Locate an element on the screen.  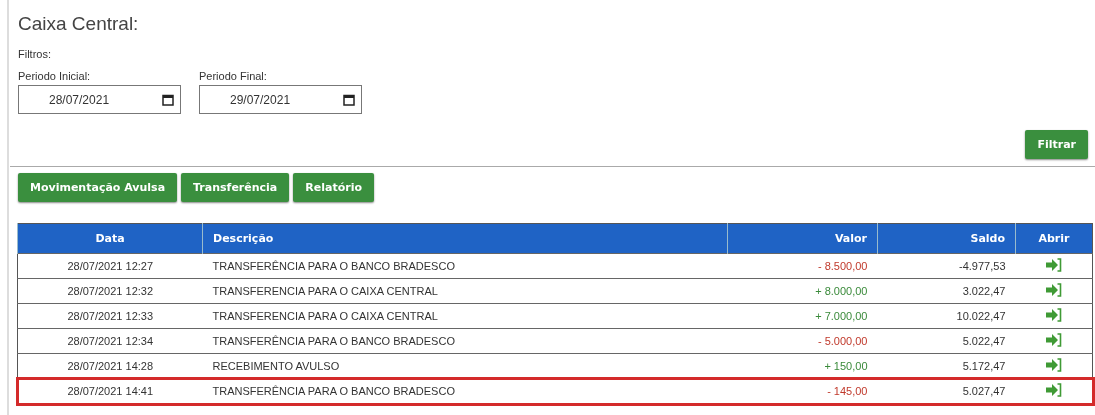
action-button: Relatório is located at coordinates (333, 187).